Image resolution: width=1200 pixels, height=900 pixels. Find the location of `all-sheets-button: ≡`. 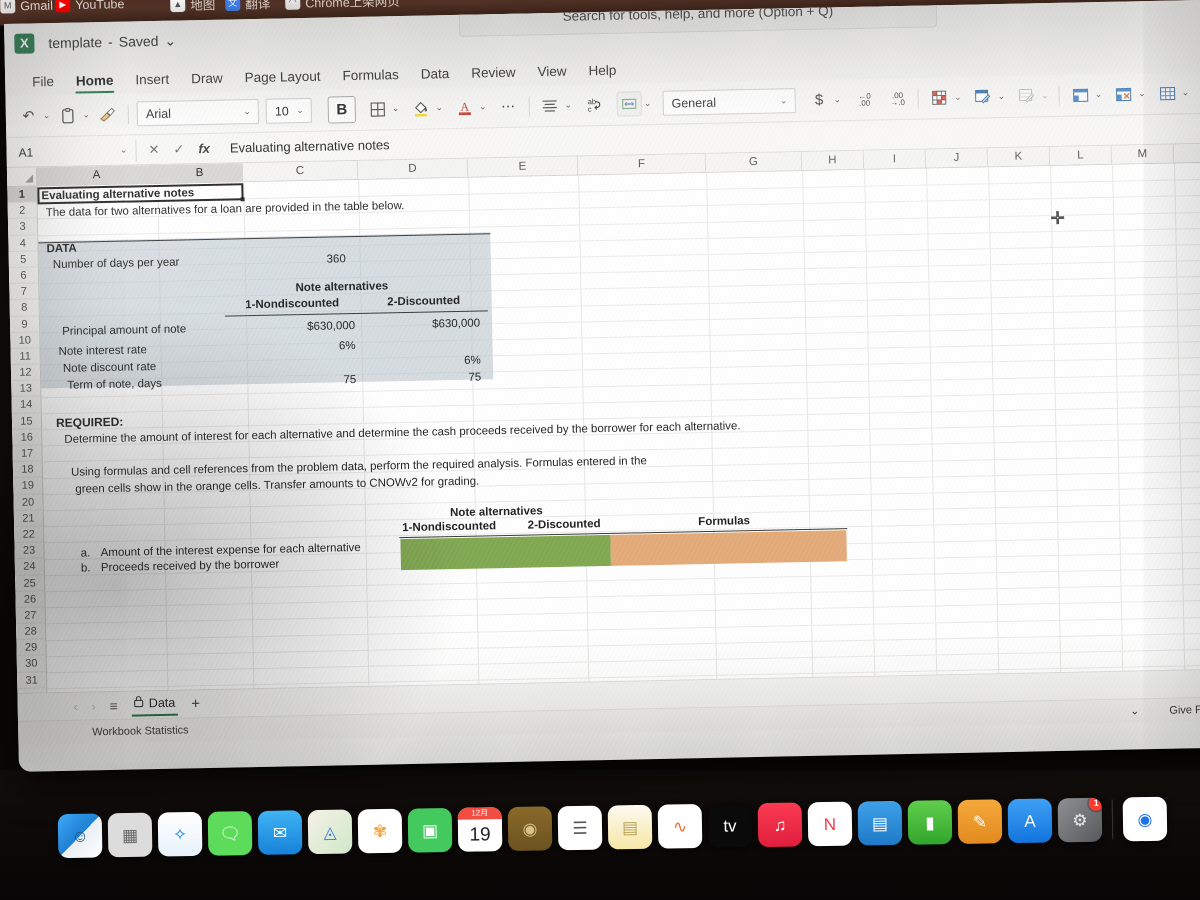

all-sheets-button: ≡ is located at coordinates (114, 705).